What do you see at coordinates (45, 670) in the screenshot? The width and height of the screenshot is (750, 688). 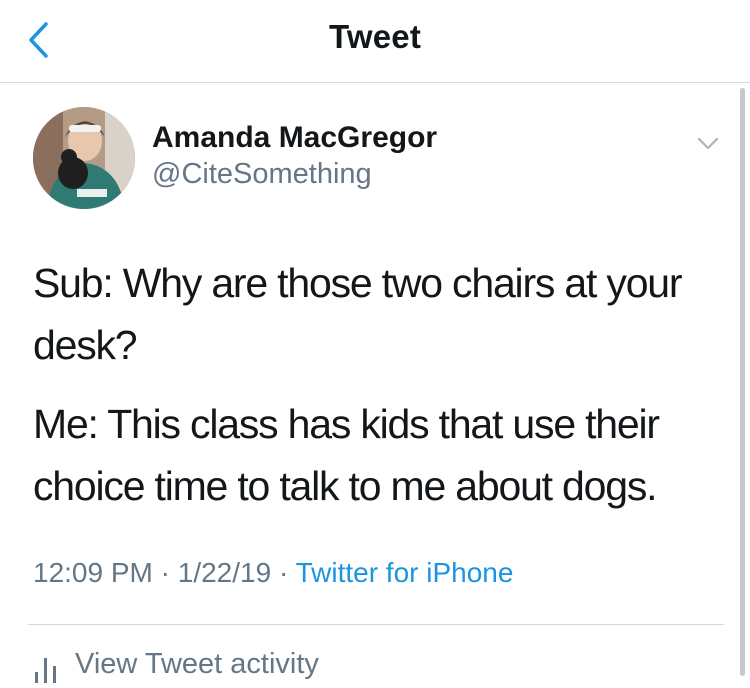 I see `bar-chart-icon` at bounding box center [45, 670].